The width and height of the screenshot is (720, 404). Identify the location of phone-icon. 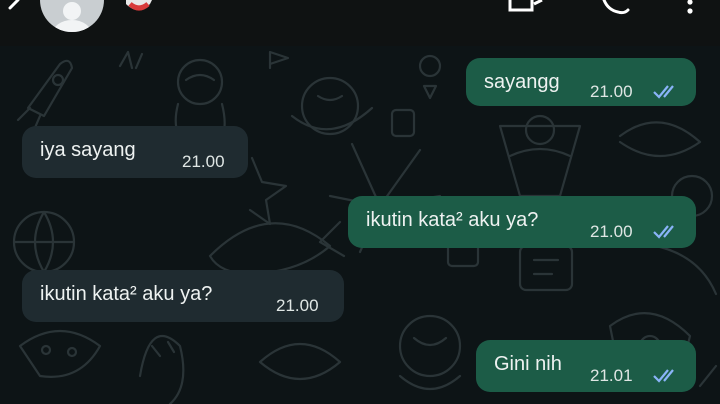
(616, 8).